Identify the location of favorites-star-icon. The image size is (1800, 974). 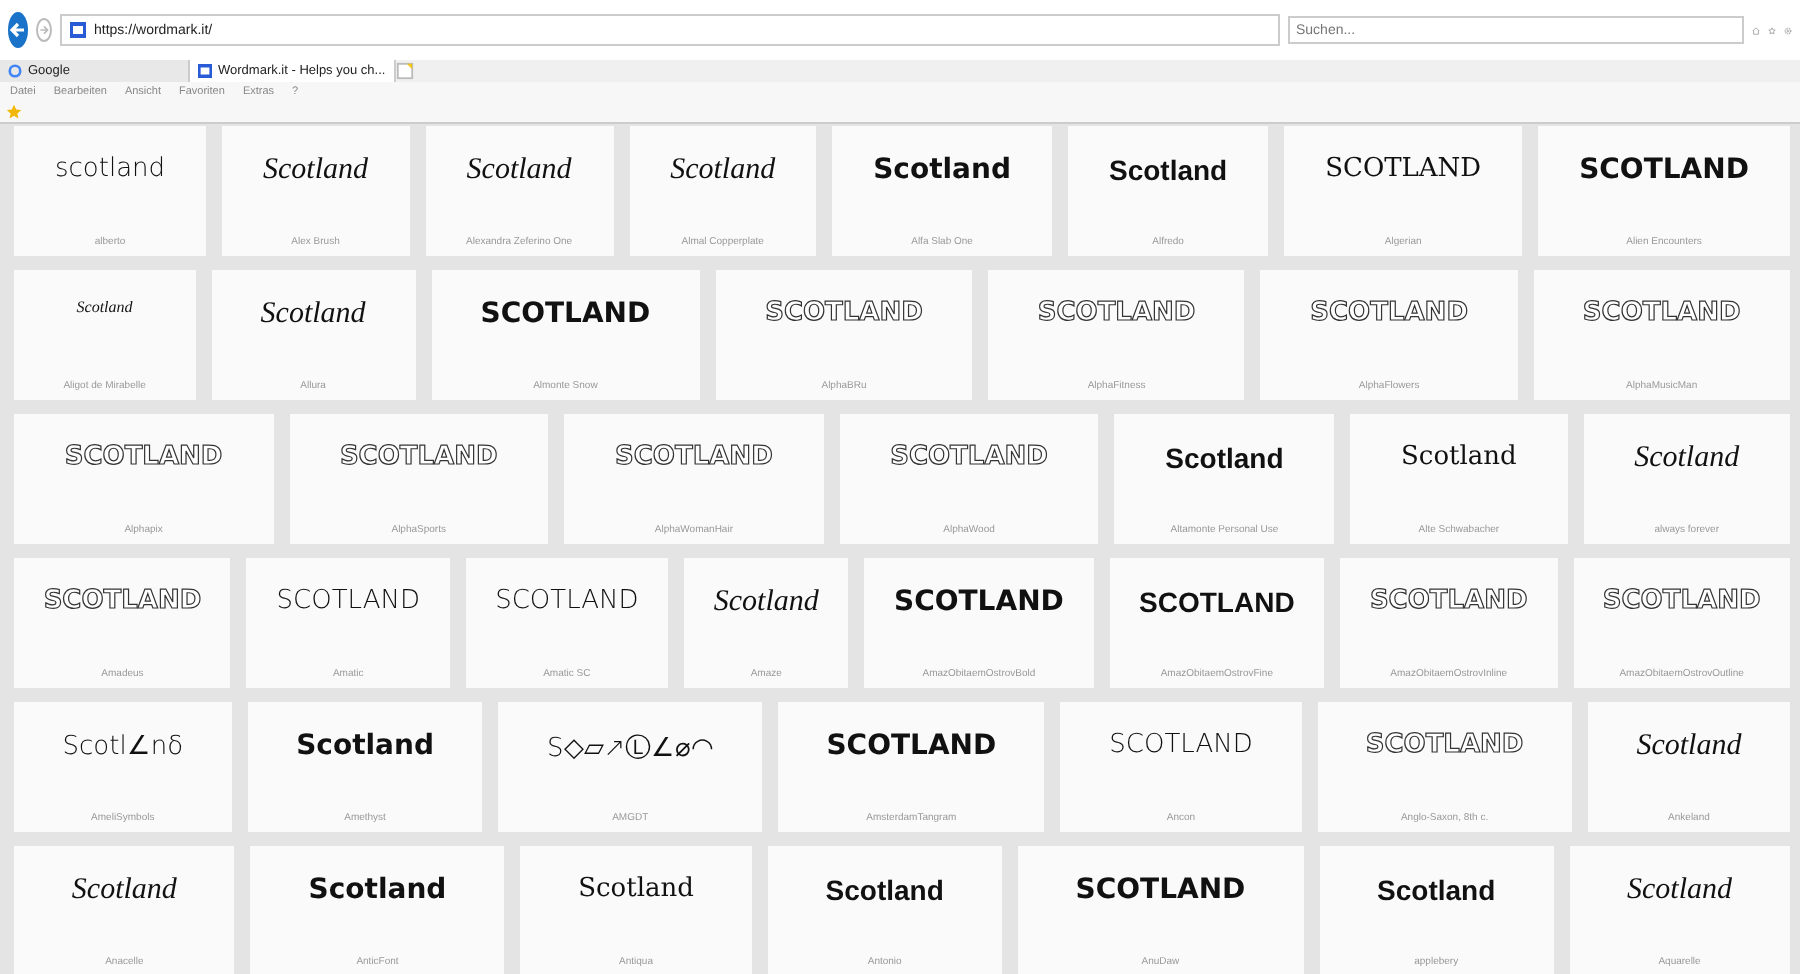
(14, 112).